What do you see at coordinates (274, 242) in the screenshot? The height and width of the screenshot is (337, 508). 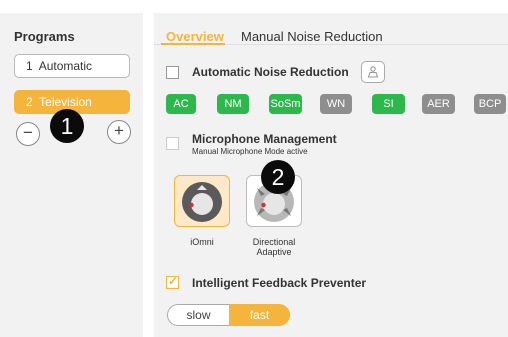 I see `mic-mode-label-line1: Directional` at bounding box center [274, 242].